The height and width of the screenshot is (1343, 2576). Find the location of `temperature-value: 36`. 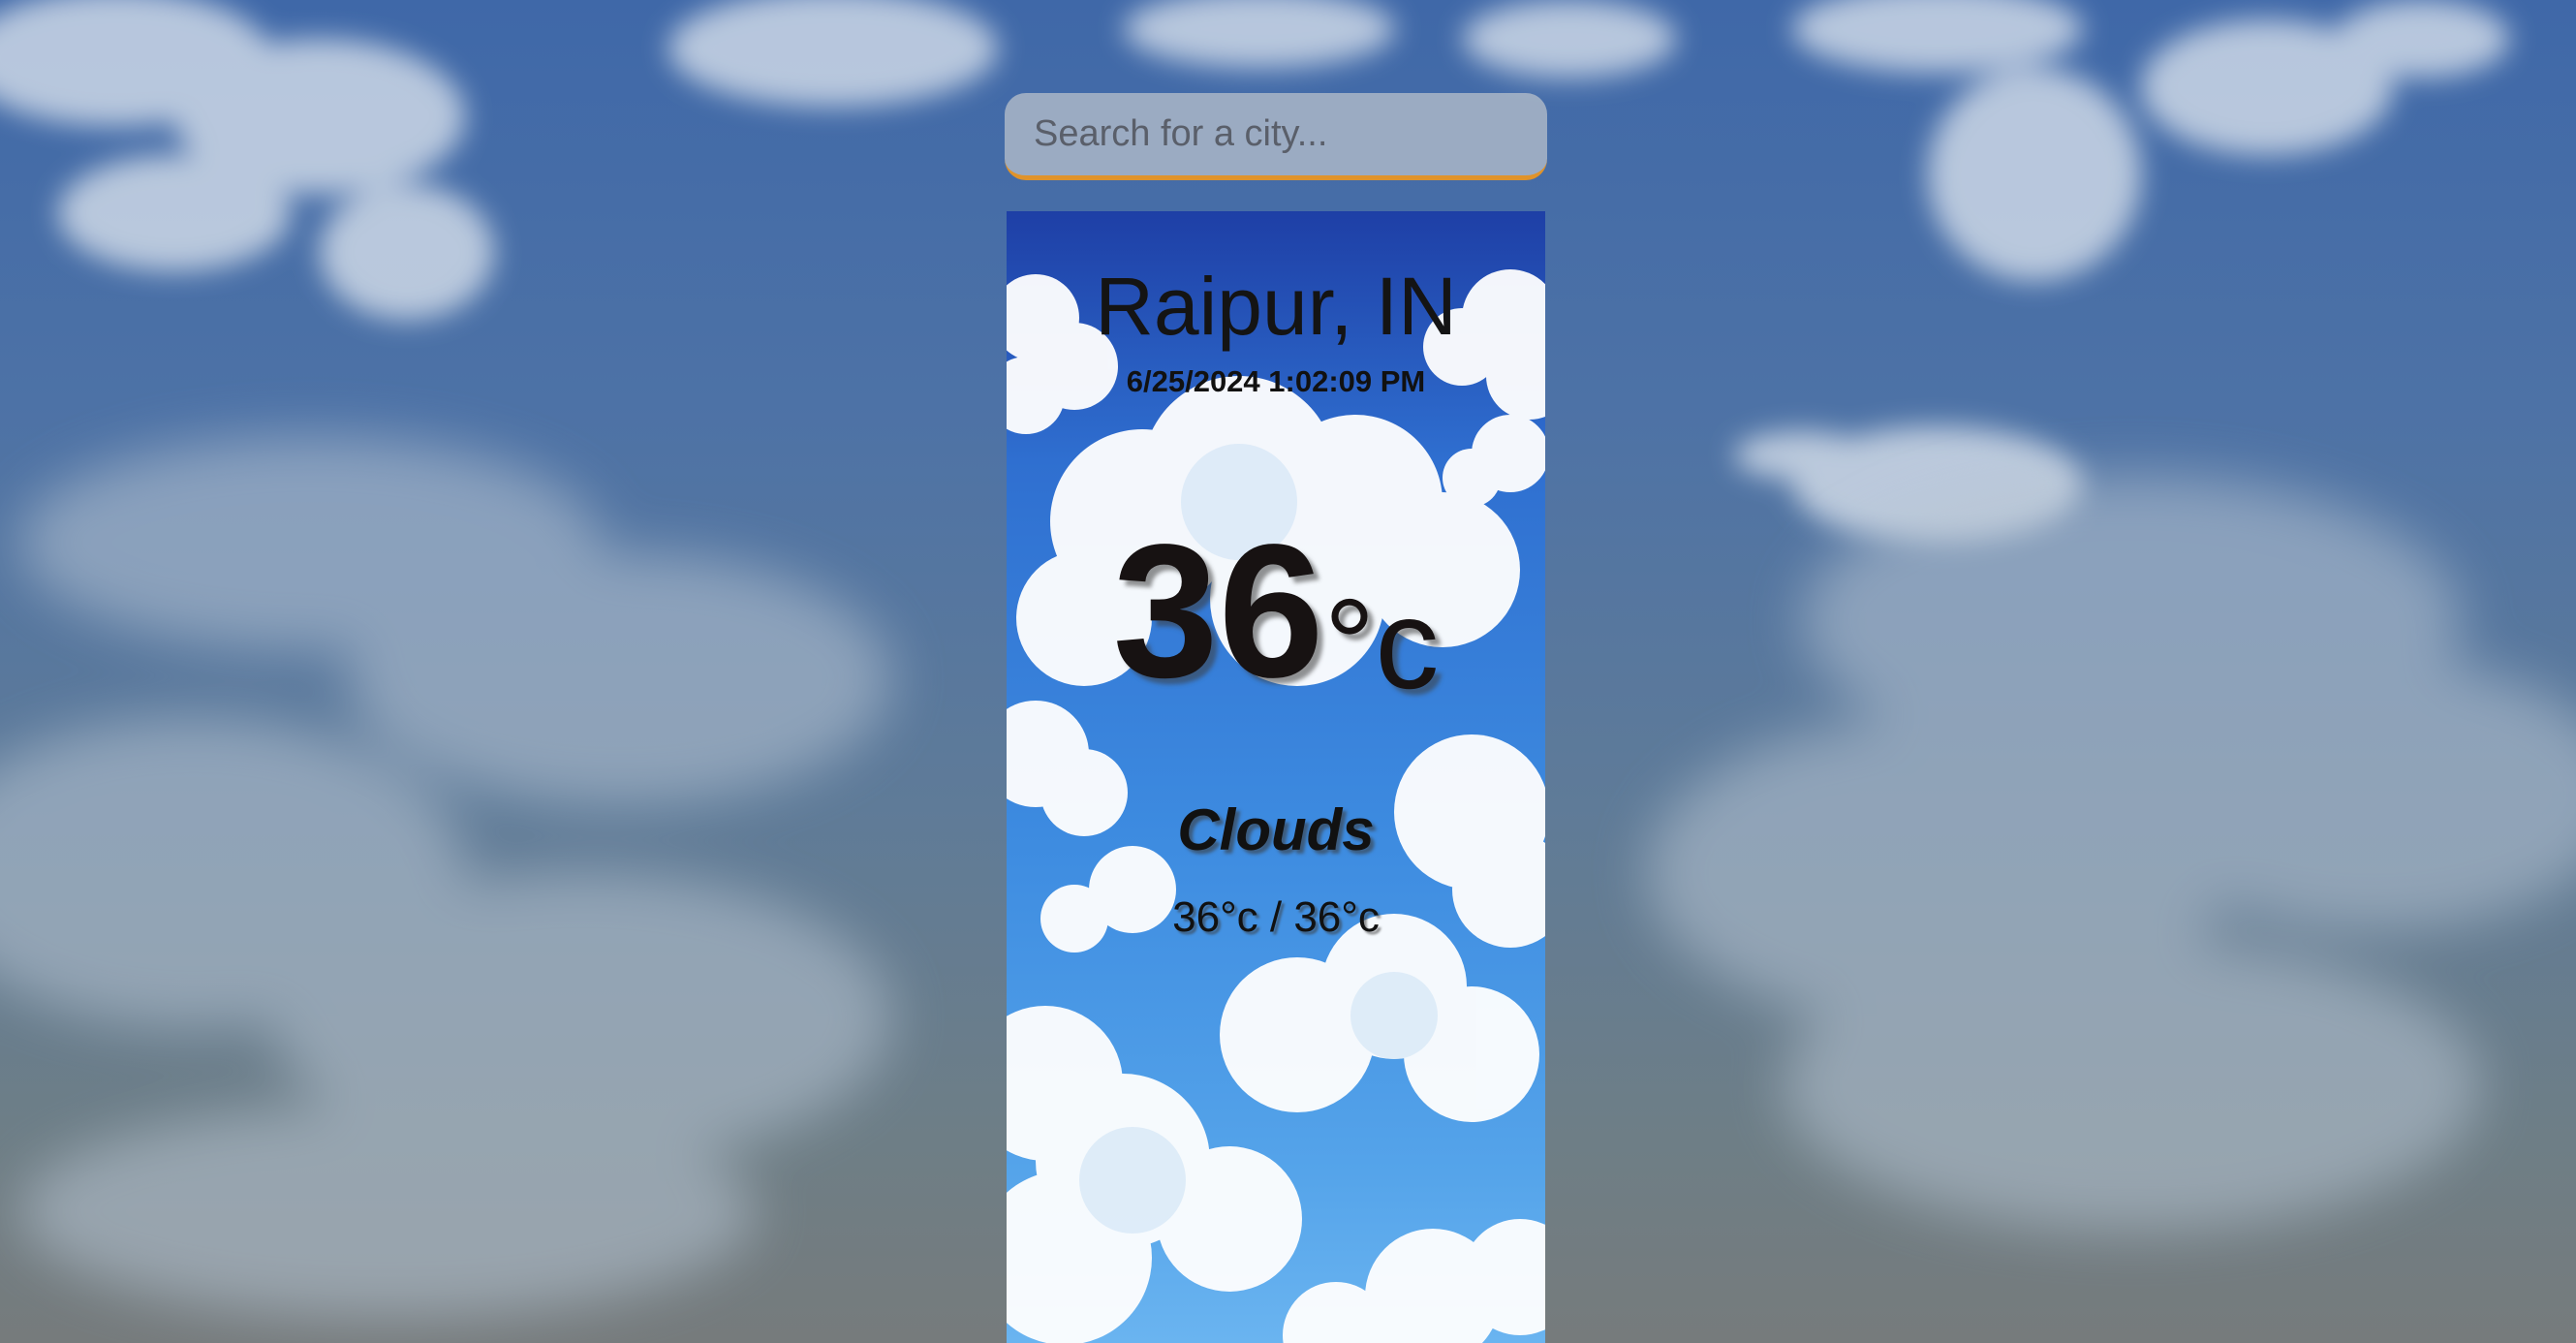

temperature-value: 36 is located at coordinates (1218, 611).